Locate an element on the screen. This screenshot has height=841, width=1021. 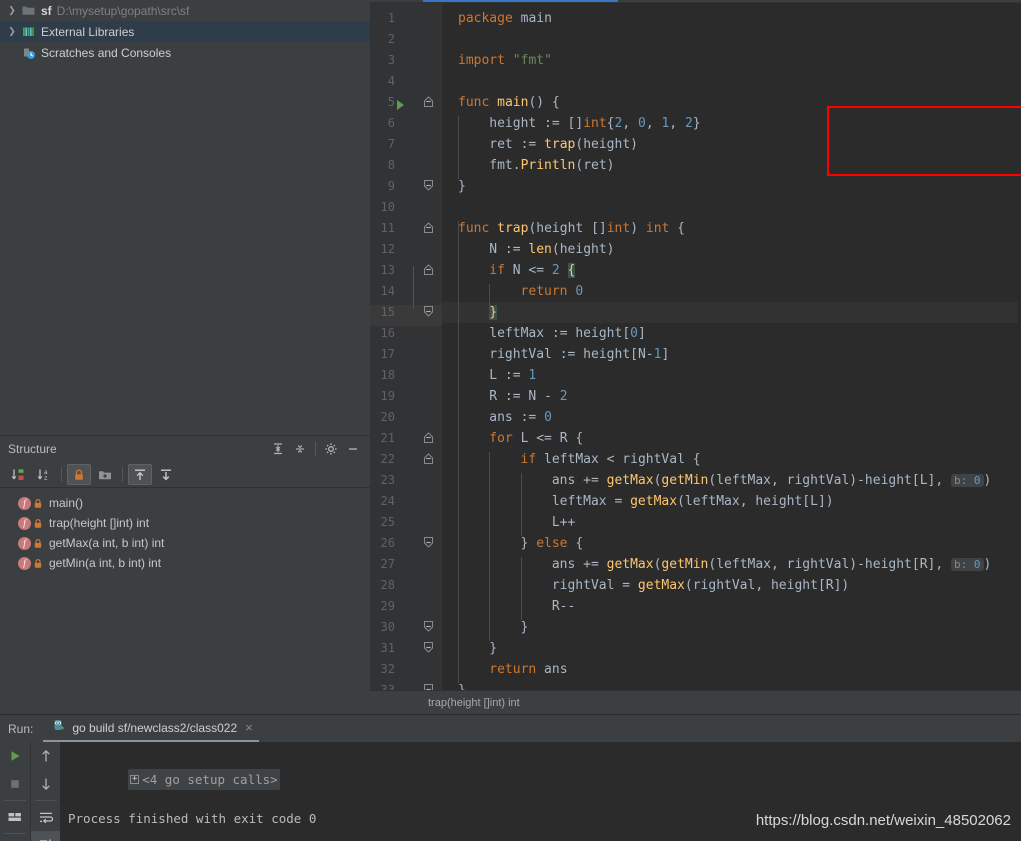
collapsed-frames-chip: + <4 go setup calls> is located at coordinates (204, 779).